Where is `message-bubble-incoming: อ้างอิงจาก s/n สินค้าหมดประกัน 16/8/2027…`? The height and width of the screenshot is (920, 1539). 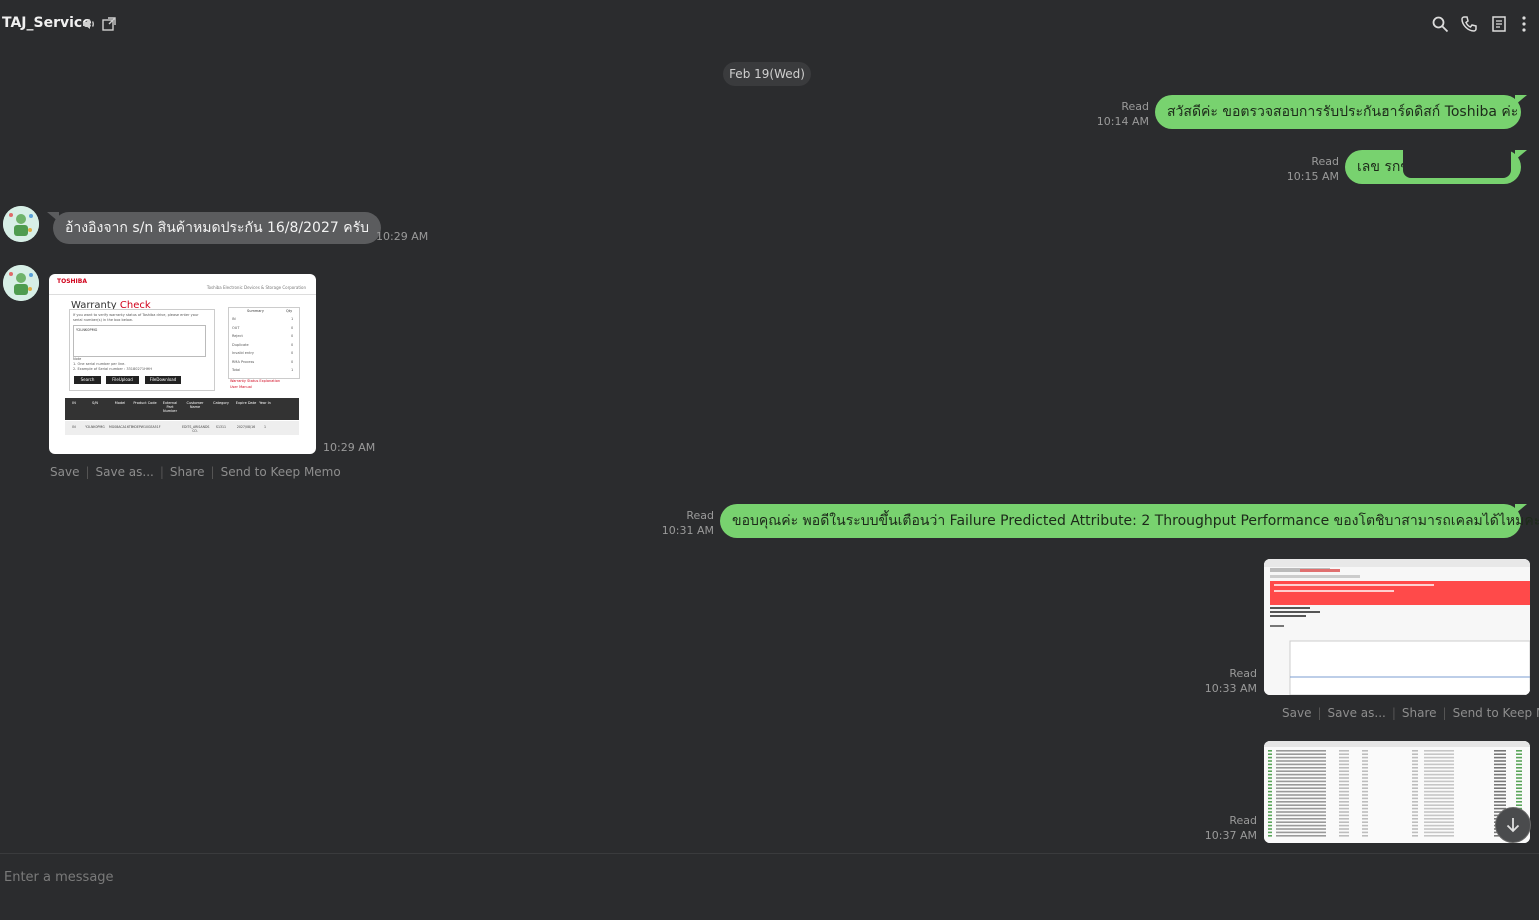 message-bubble-incoming: อ้างอิงจาก s/n สินค้าหมดประกัน 16/8/2027… is located at coordinates (217, 228).